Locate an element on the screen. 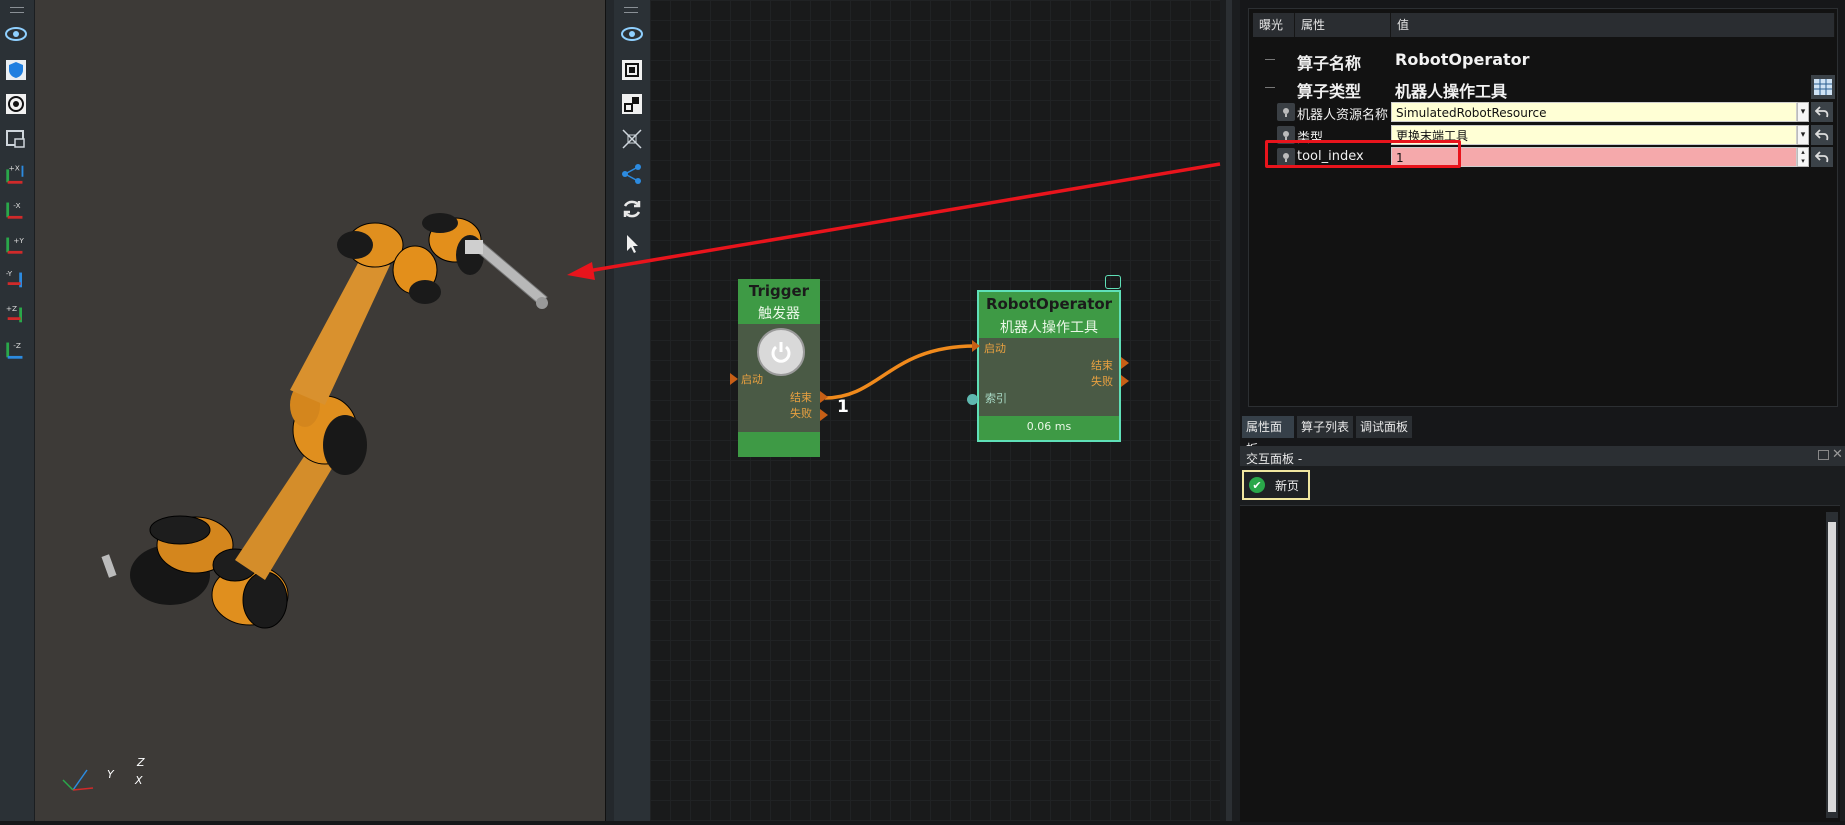 This screenshot has width=1845, height=825. axis-label-z: Z is located at coordinates (141, 762).